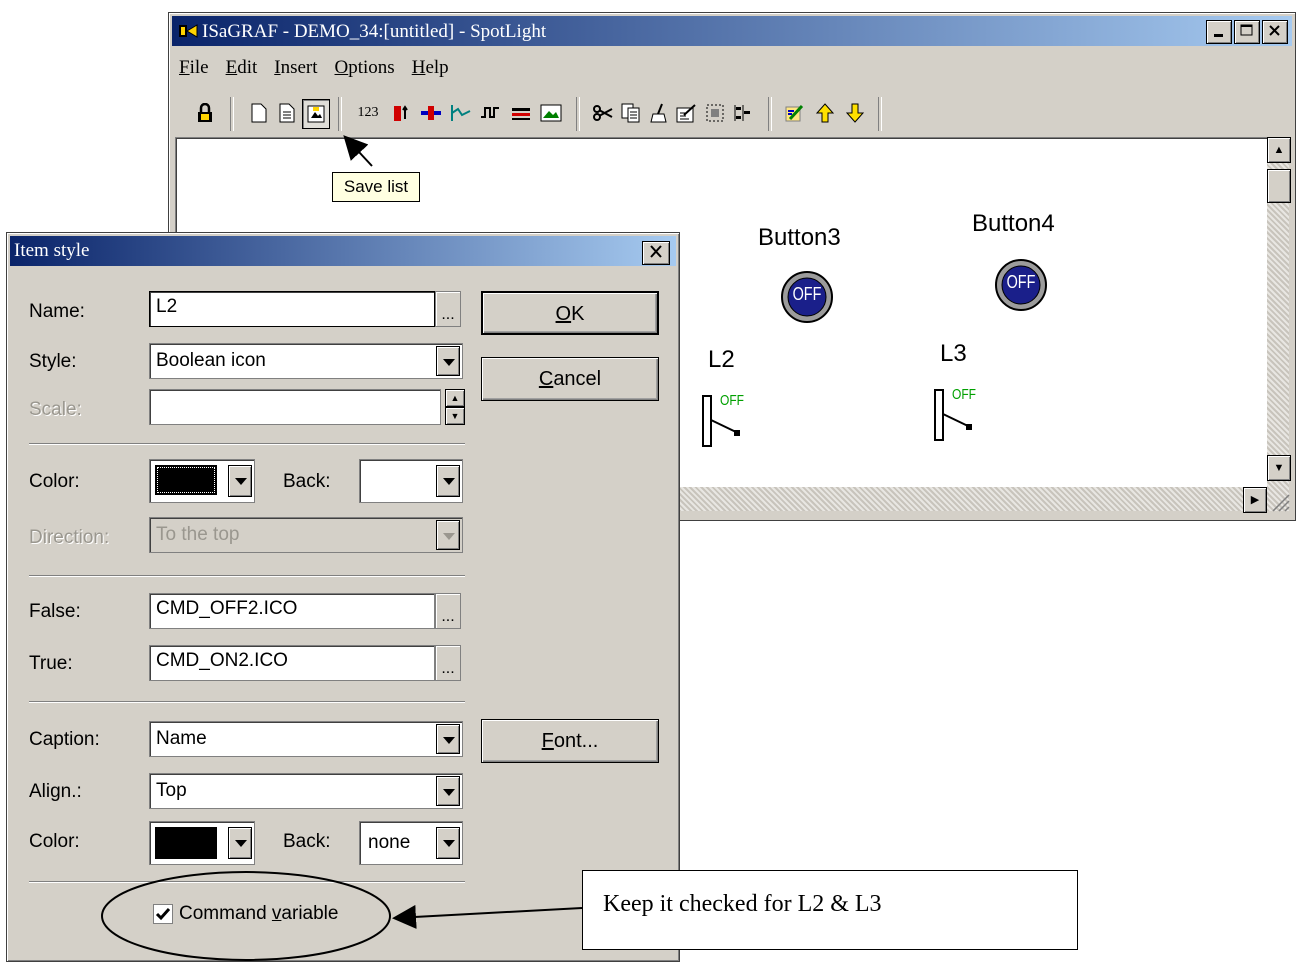 This screenshot has height=962, width=1302. Describe the element at coordinates (292, 309) in the screenshot. I see `name-field: L2` at that location.